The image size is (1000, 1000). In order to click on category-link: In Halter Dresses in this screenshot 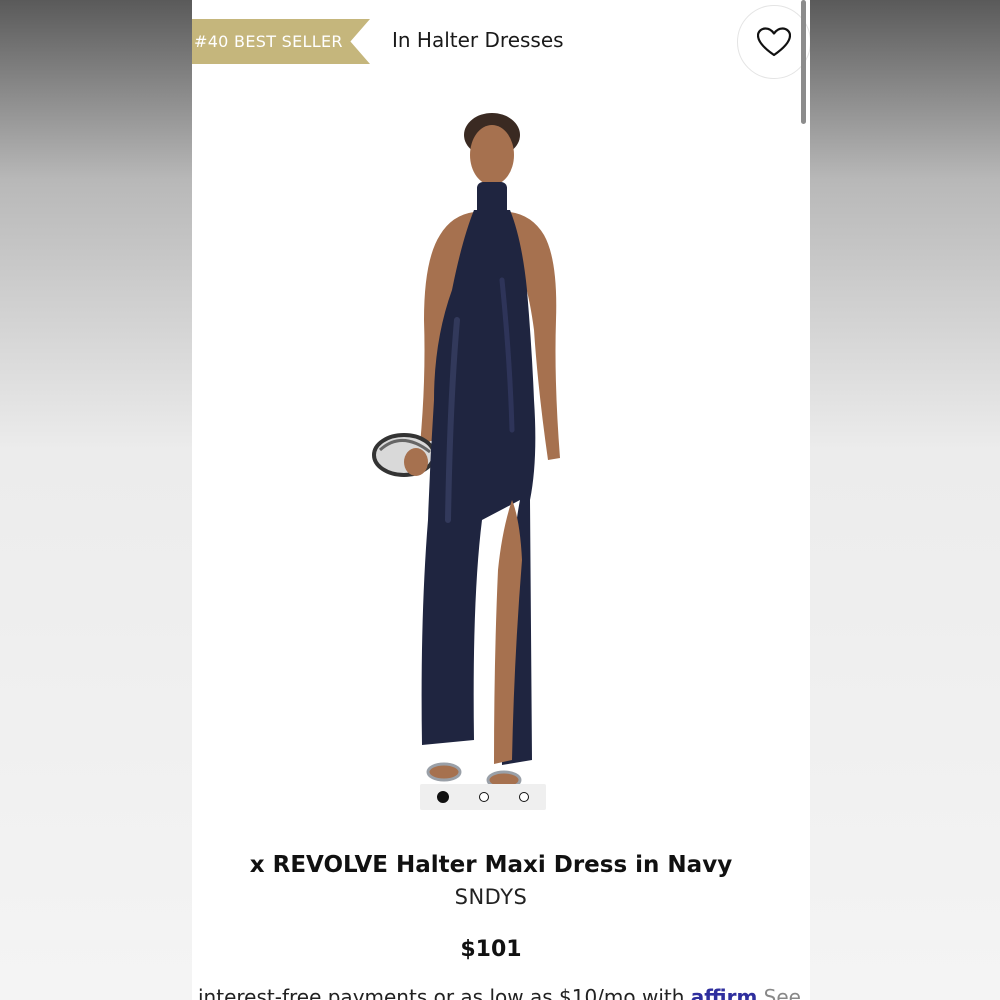, I will do `click(478, 40)`.